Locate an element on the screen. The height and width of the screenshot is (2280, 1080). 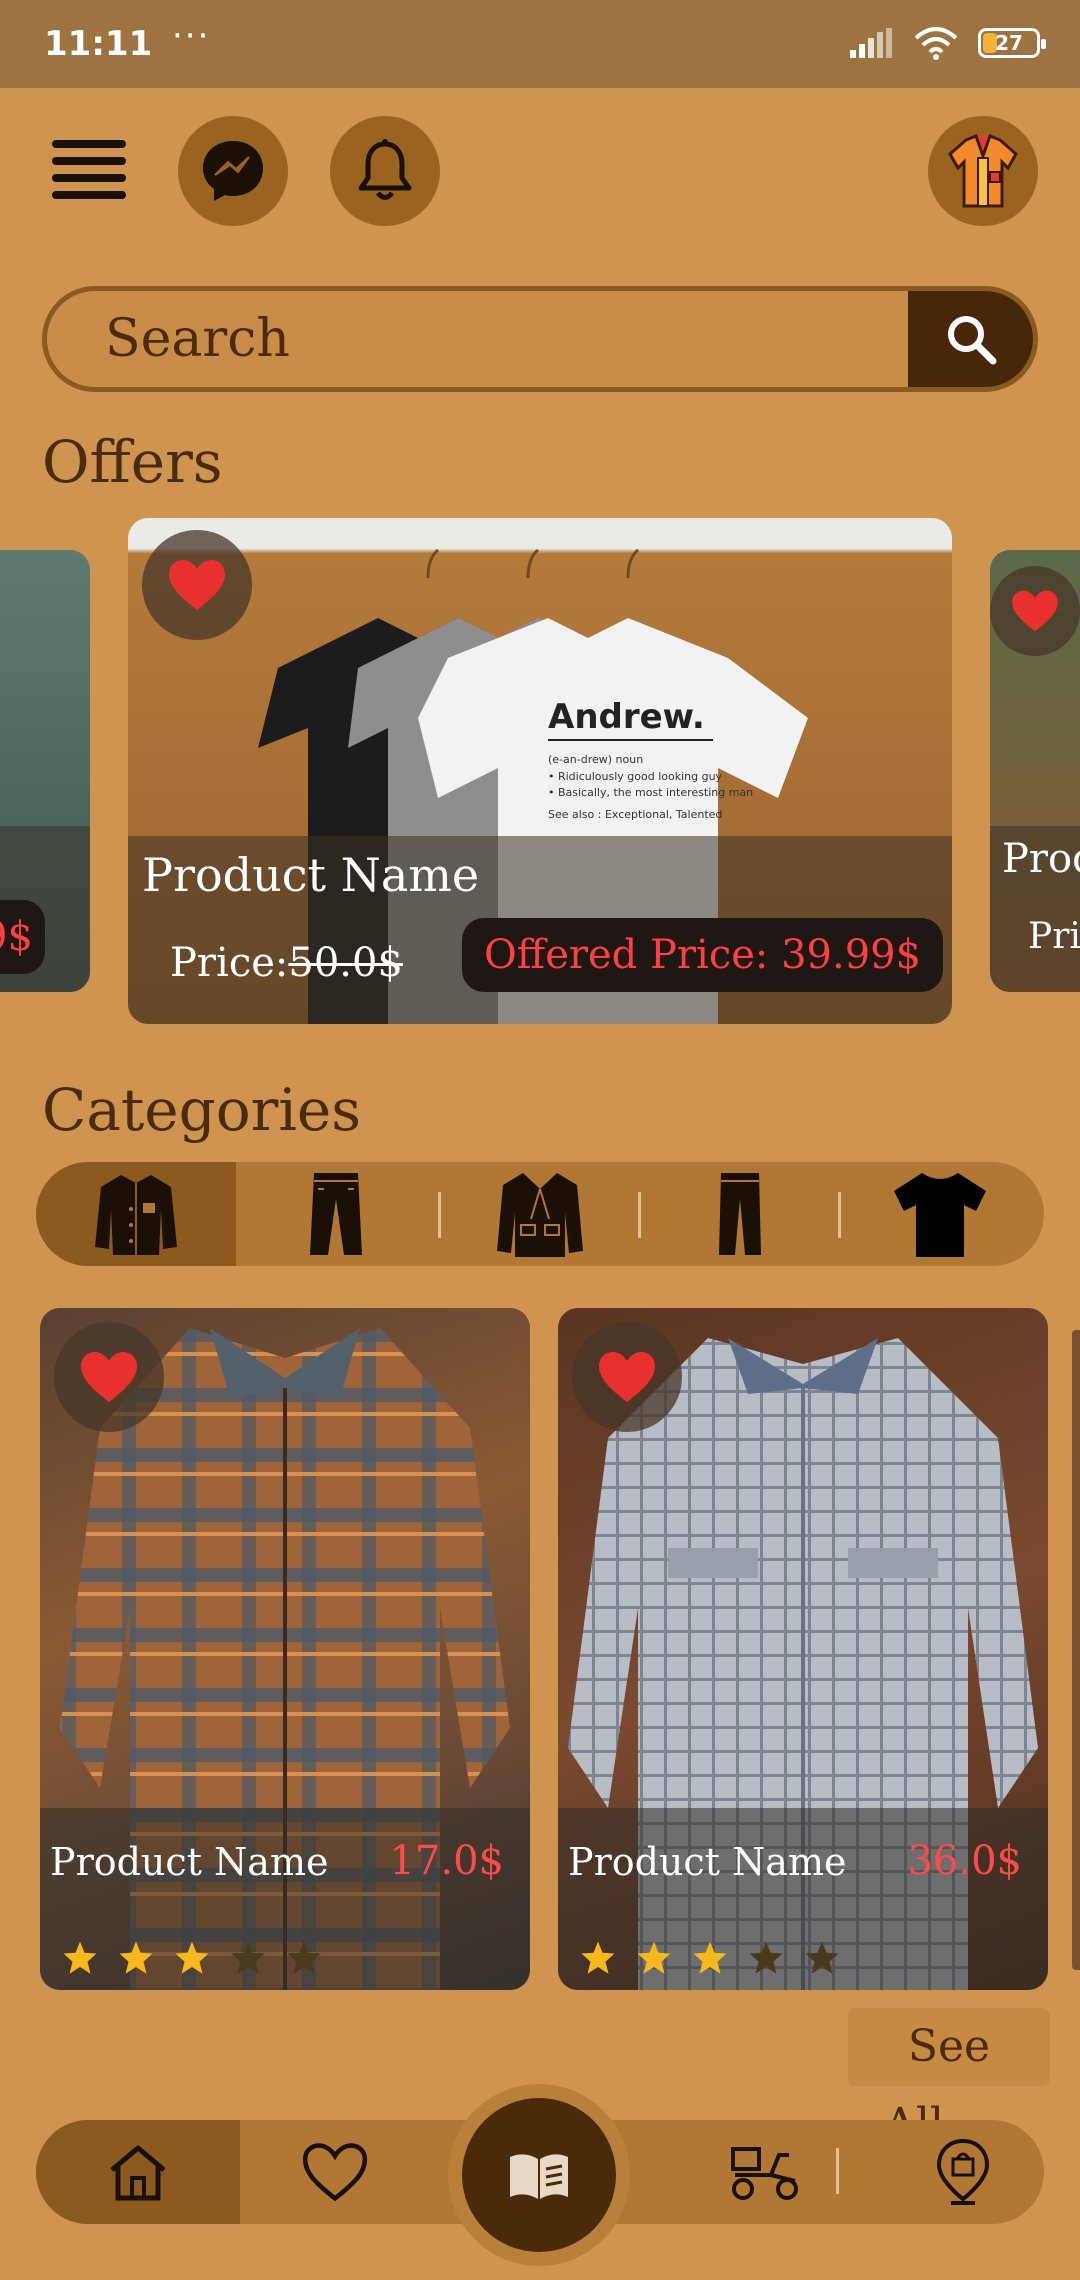
offer-old-price: Price:50.0$ is located at coordinates (286, 963).